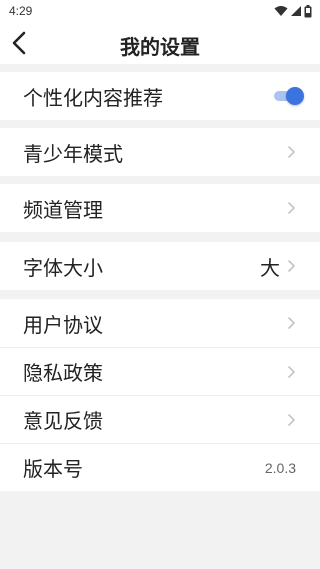 This screenshot has width=320, height=569. What do you see at coordinates (160, 371) in the screenshot?
I see `setting-privacy-policy: 隐私政策` at bounding box center [160, 371].